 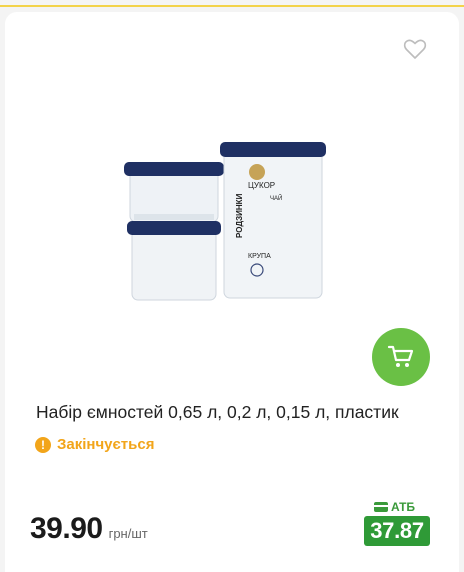 I want to click on atb-label-text: АТБ, so click(x=403, y=507).